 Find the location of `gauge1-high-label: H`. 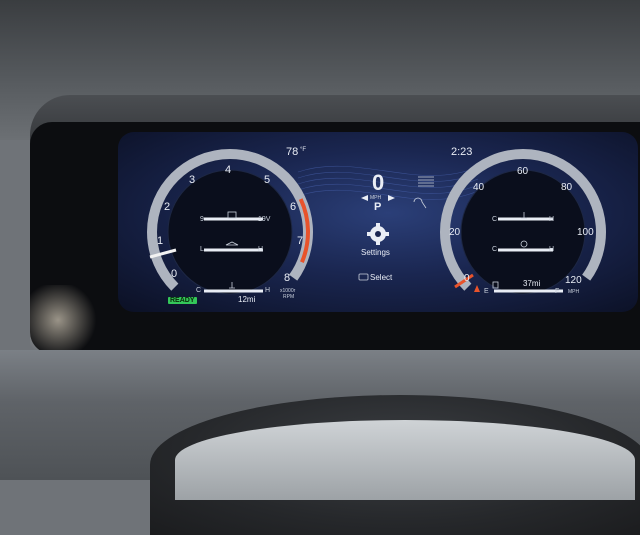

gauge1-high-label: H is located at coordinates (552, 219).